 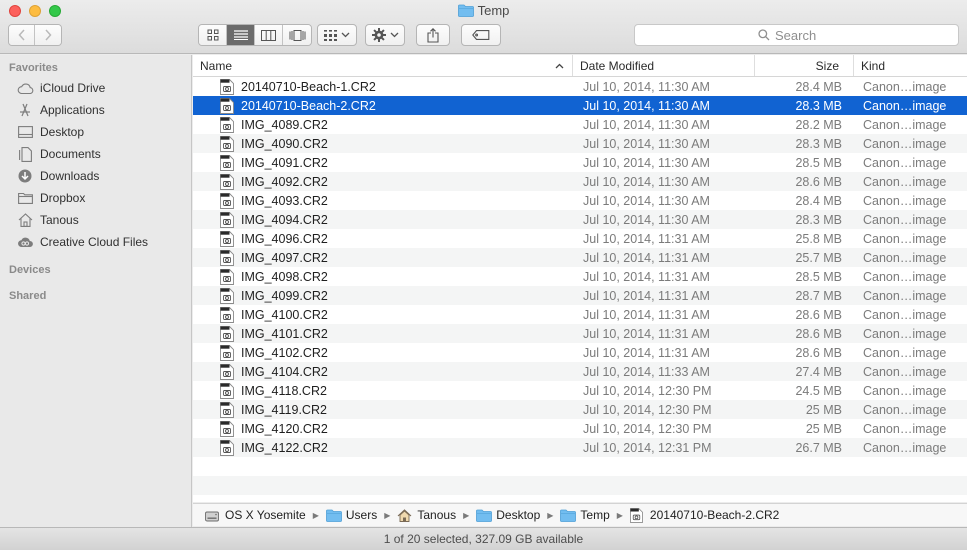 I want to click on icon-view-button, so click(x=213, y=35).